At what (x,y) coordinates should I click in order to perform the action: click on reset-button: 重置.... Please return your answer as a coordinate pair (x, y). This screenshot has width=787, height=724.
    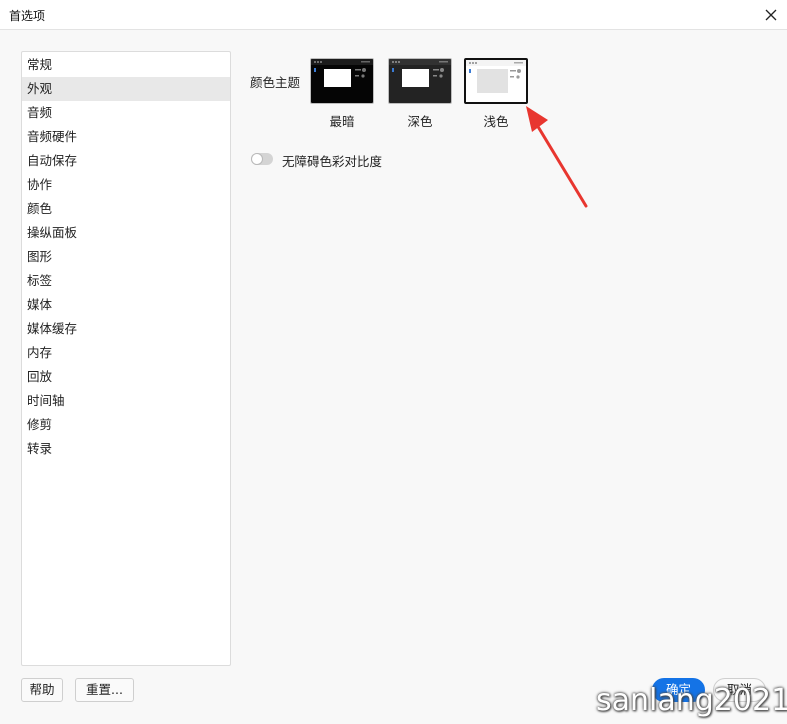
    Looking at the image, I should click on (104, 690).